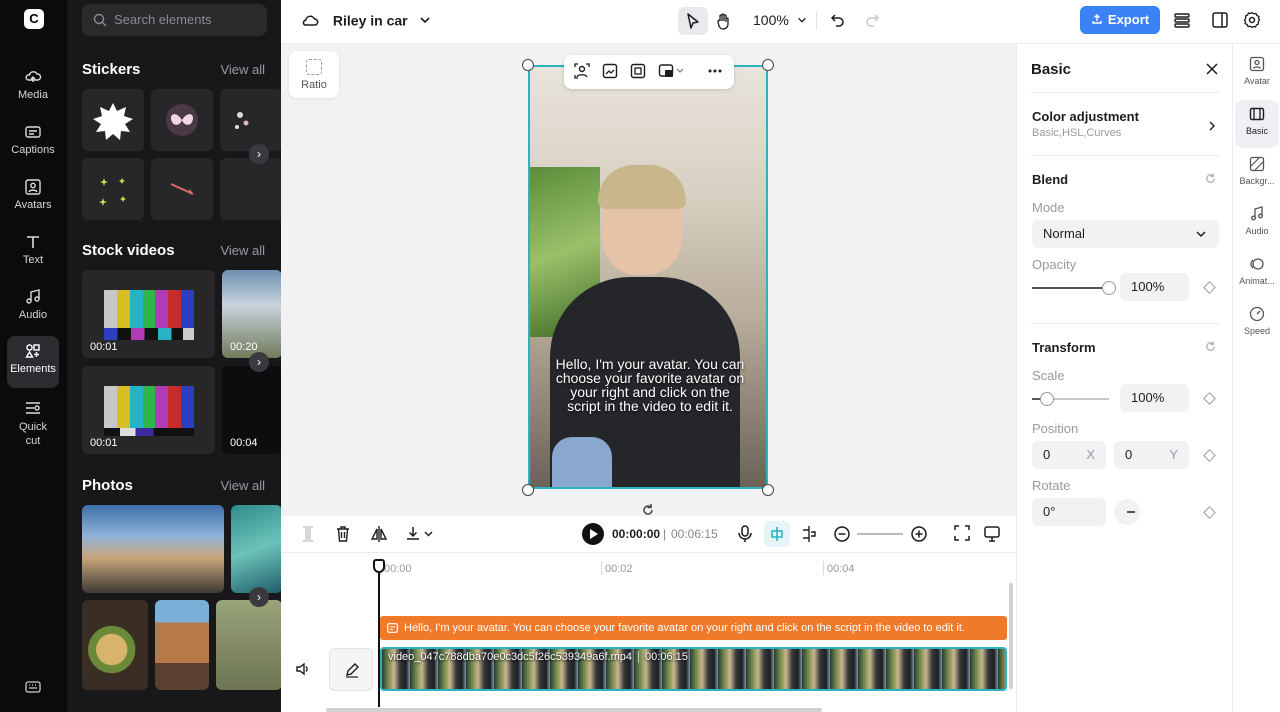 Image resolution: width=1280 pixels, height=712 pixels. I want to click on photos-view-all-link: View all, so click(242, 485).